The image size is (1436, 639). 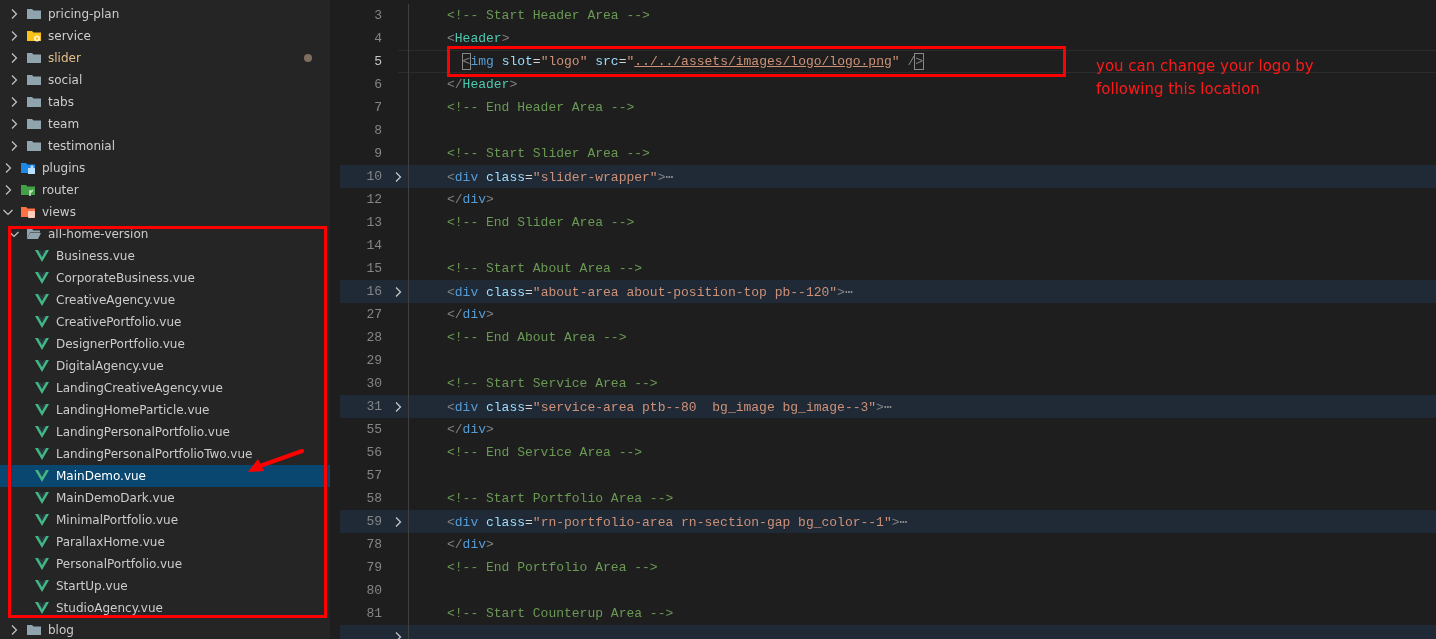 What do you see at coordinates (541, 107) in the screenshot?
I see `code-line: <!-- End Header Area -->` at bounding box center [541, 107].